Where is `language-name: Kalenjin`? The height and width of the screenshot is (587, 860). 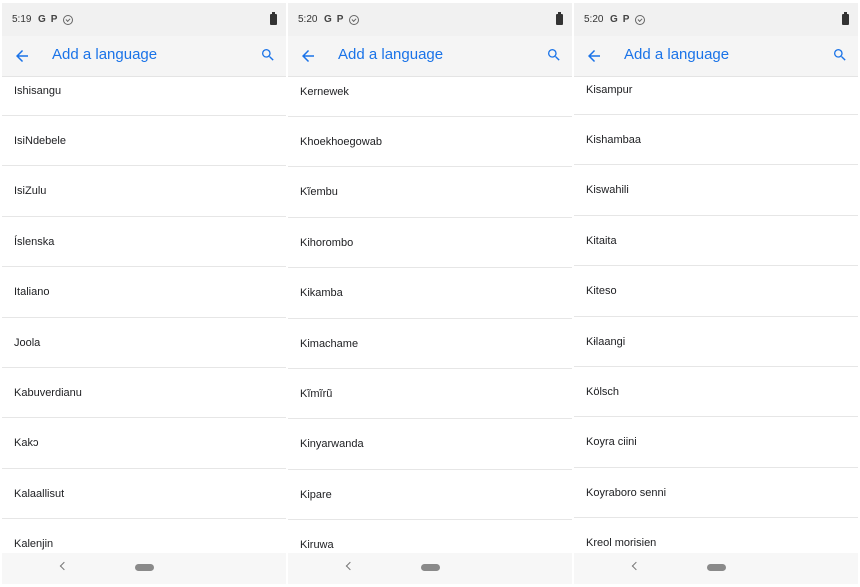 language-name: Kalenjin is located at coordinates (34, 544).